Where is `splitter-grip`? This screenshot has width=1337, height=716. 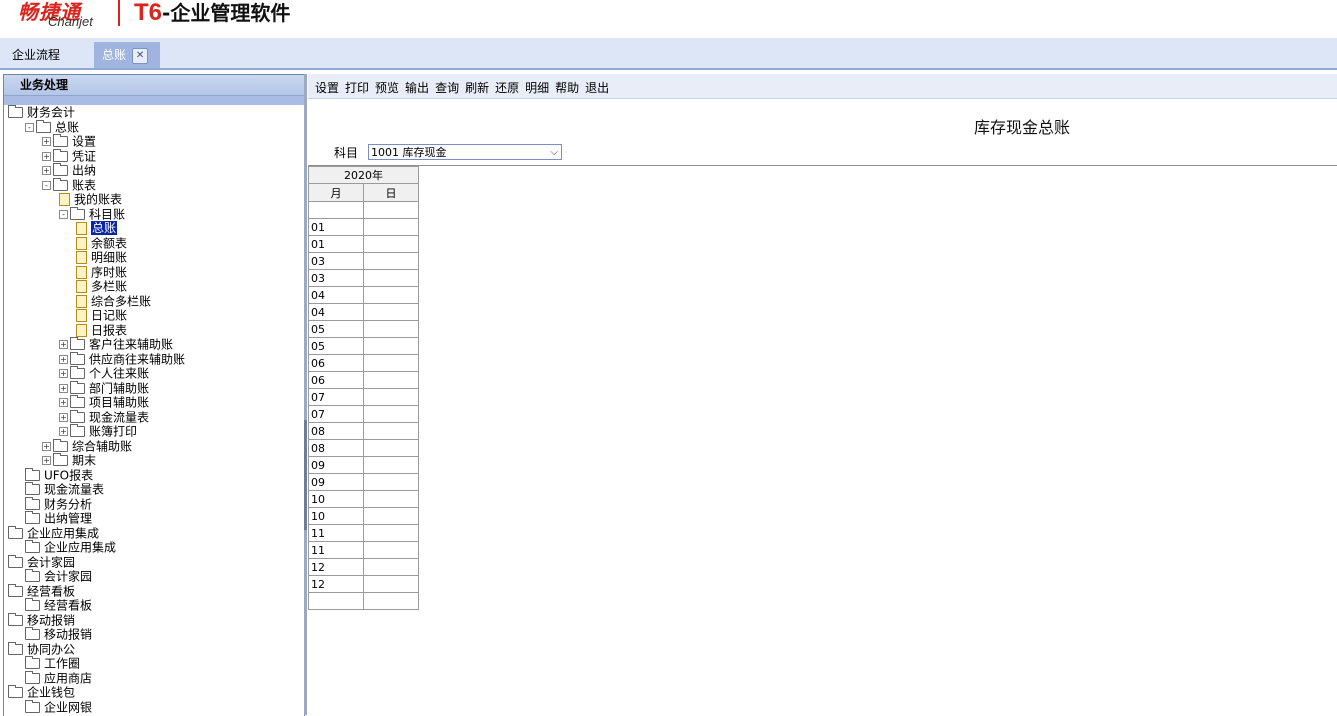 splitter-grip is located at coordinates (305, 475).